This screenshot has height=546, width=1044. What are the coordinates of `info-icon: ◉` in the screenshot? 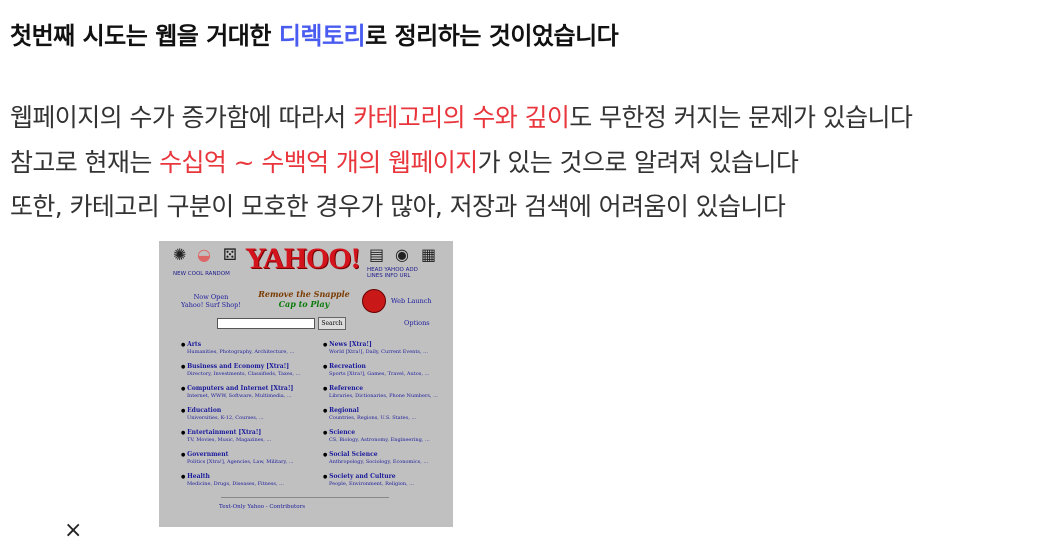 It's located at (402, 254).